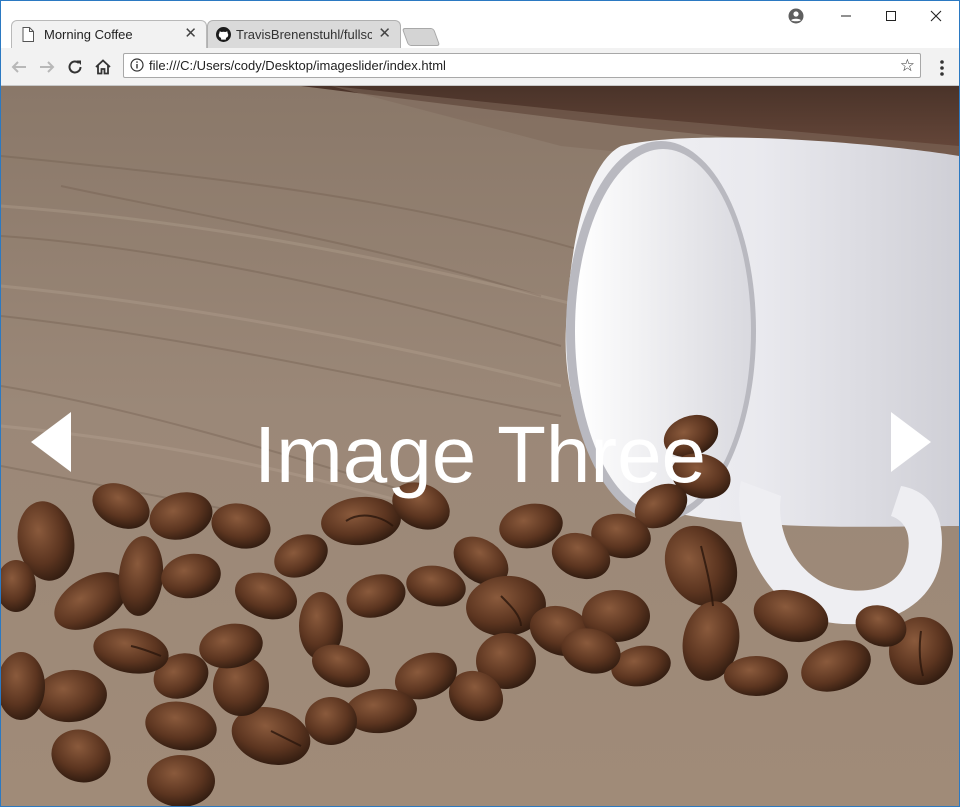 This screenshot has width=960, height=807. Describe the element at coordinates (421, 37) in the screenshot. I see `new-tab-button` at that location.